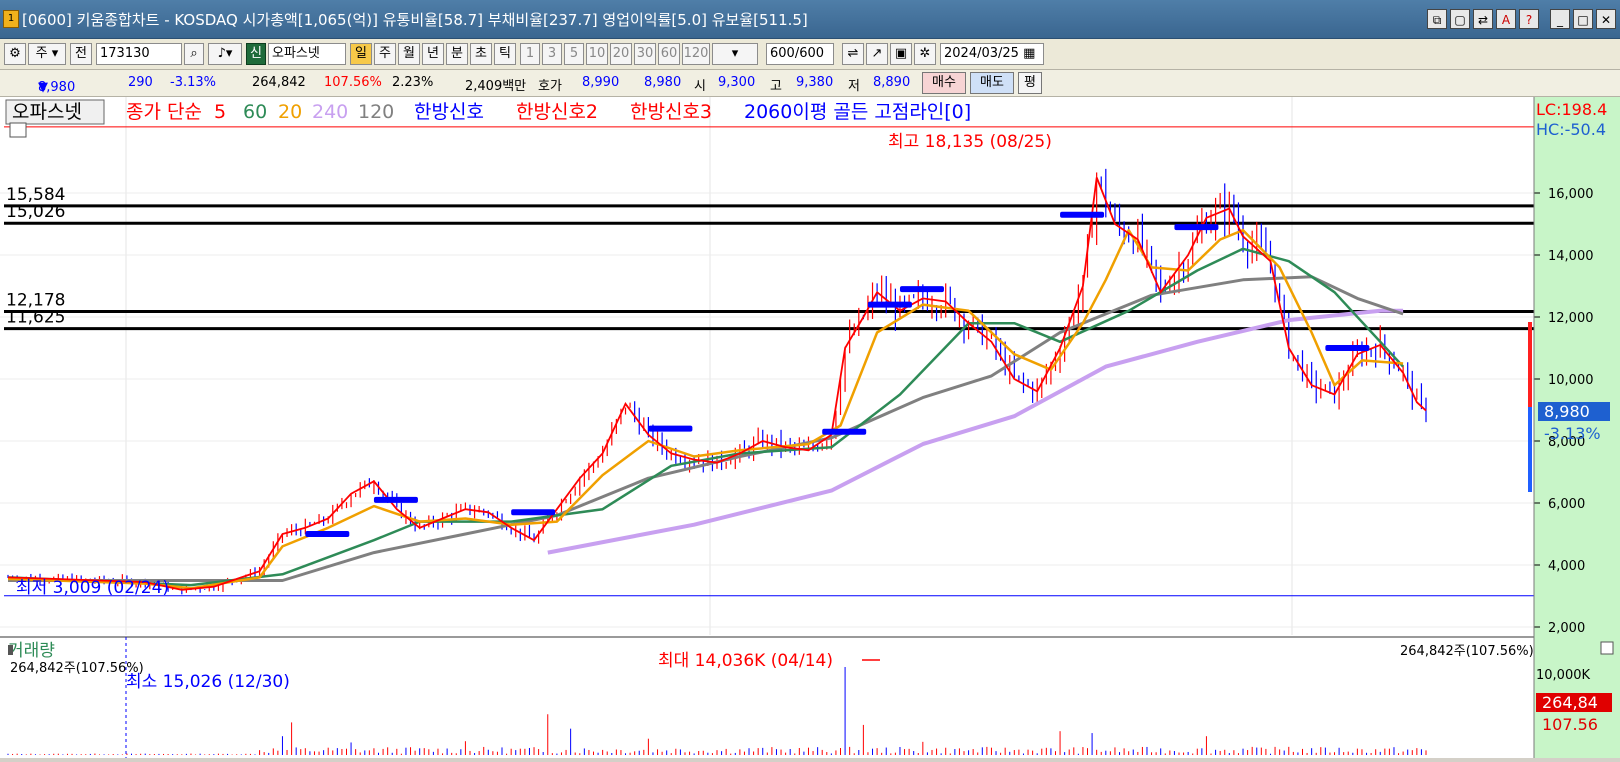  What do you see at coordinates (1570, 702) in the screenshot?
I see `volume-axis-value: 264,84` at bounding box center [1570, 702].